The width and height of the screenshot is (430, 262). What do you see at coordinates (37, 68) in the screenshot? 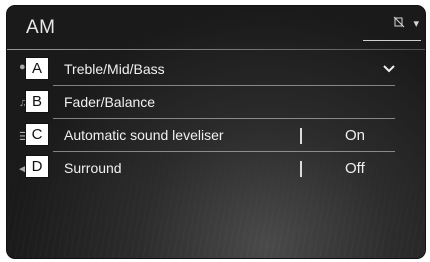
I see `callout-a: A` at bounding box center [37, 68].